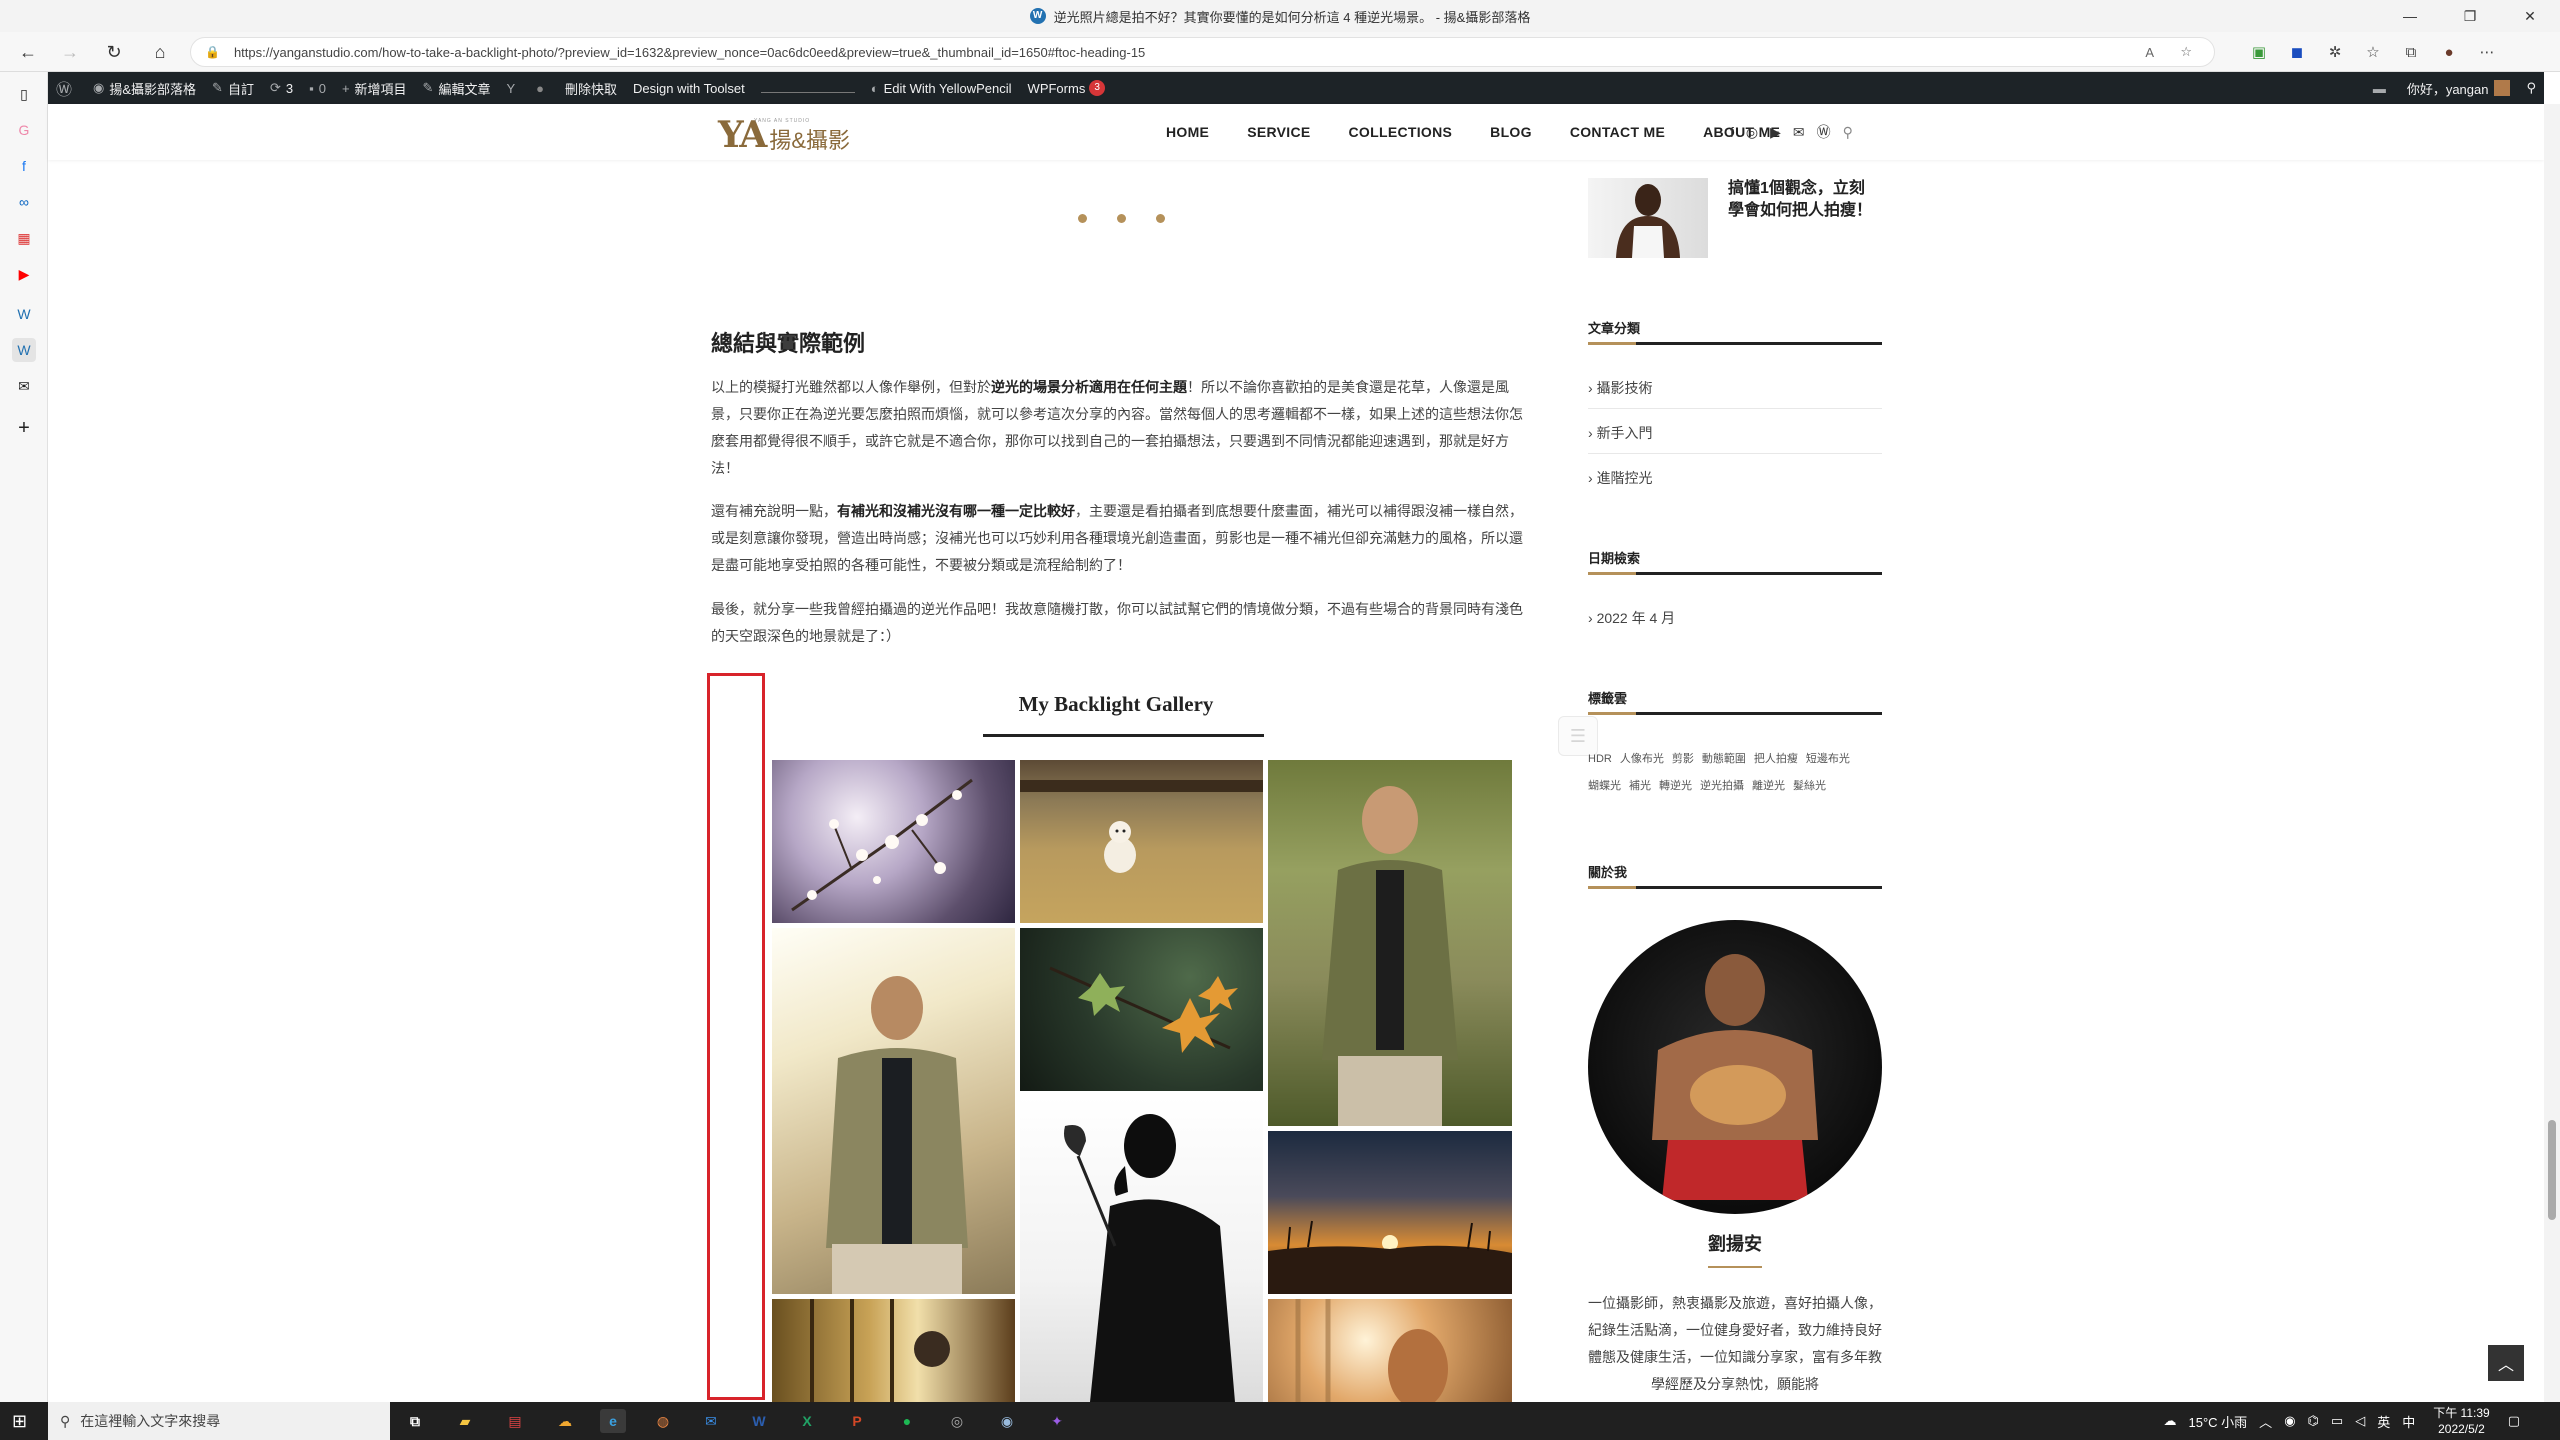 The width and height of the screenshot is (2560, 1440). I want to click on tag-link: 動態範圍, so click(1724, 759).